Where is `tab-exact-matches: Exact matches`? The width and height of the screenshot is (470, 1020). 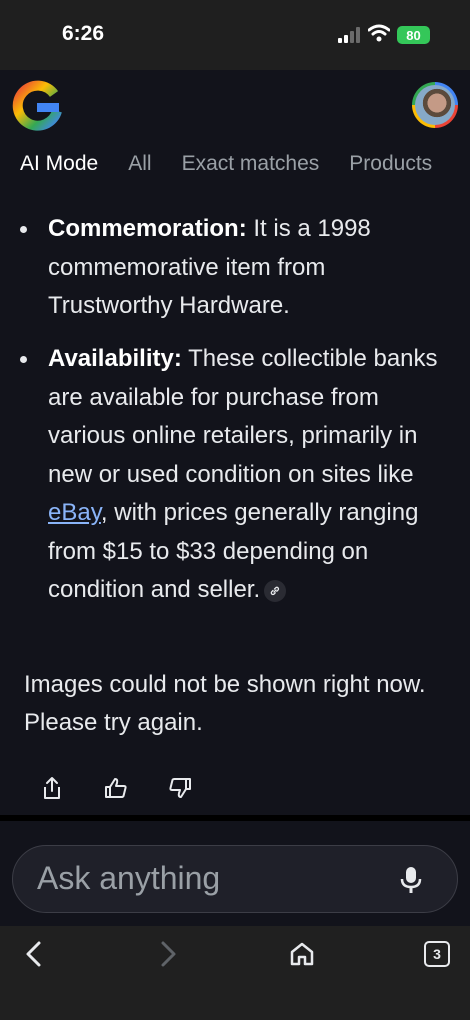
tab-exact-matches: Exact matches is located at coordinates (251, 164).